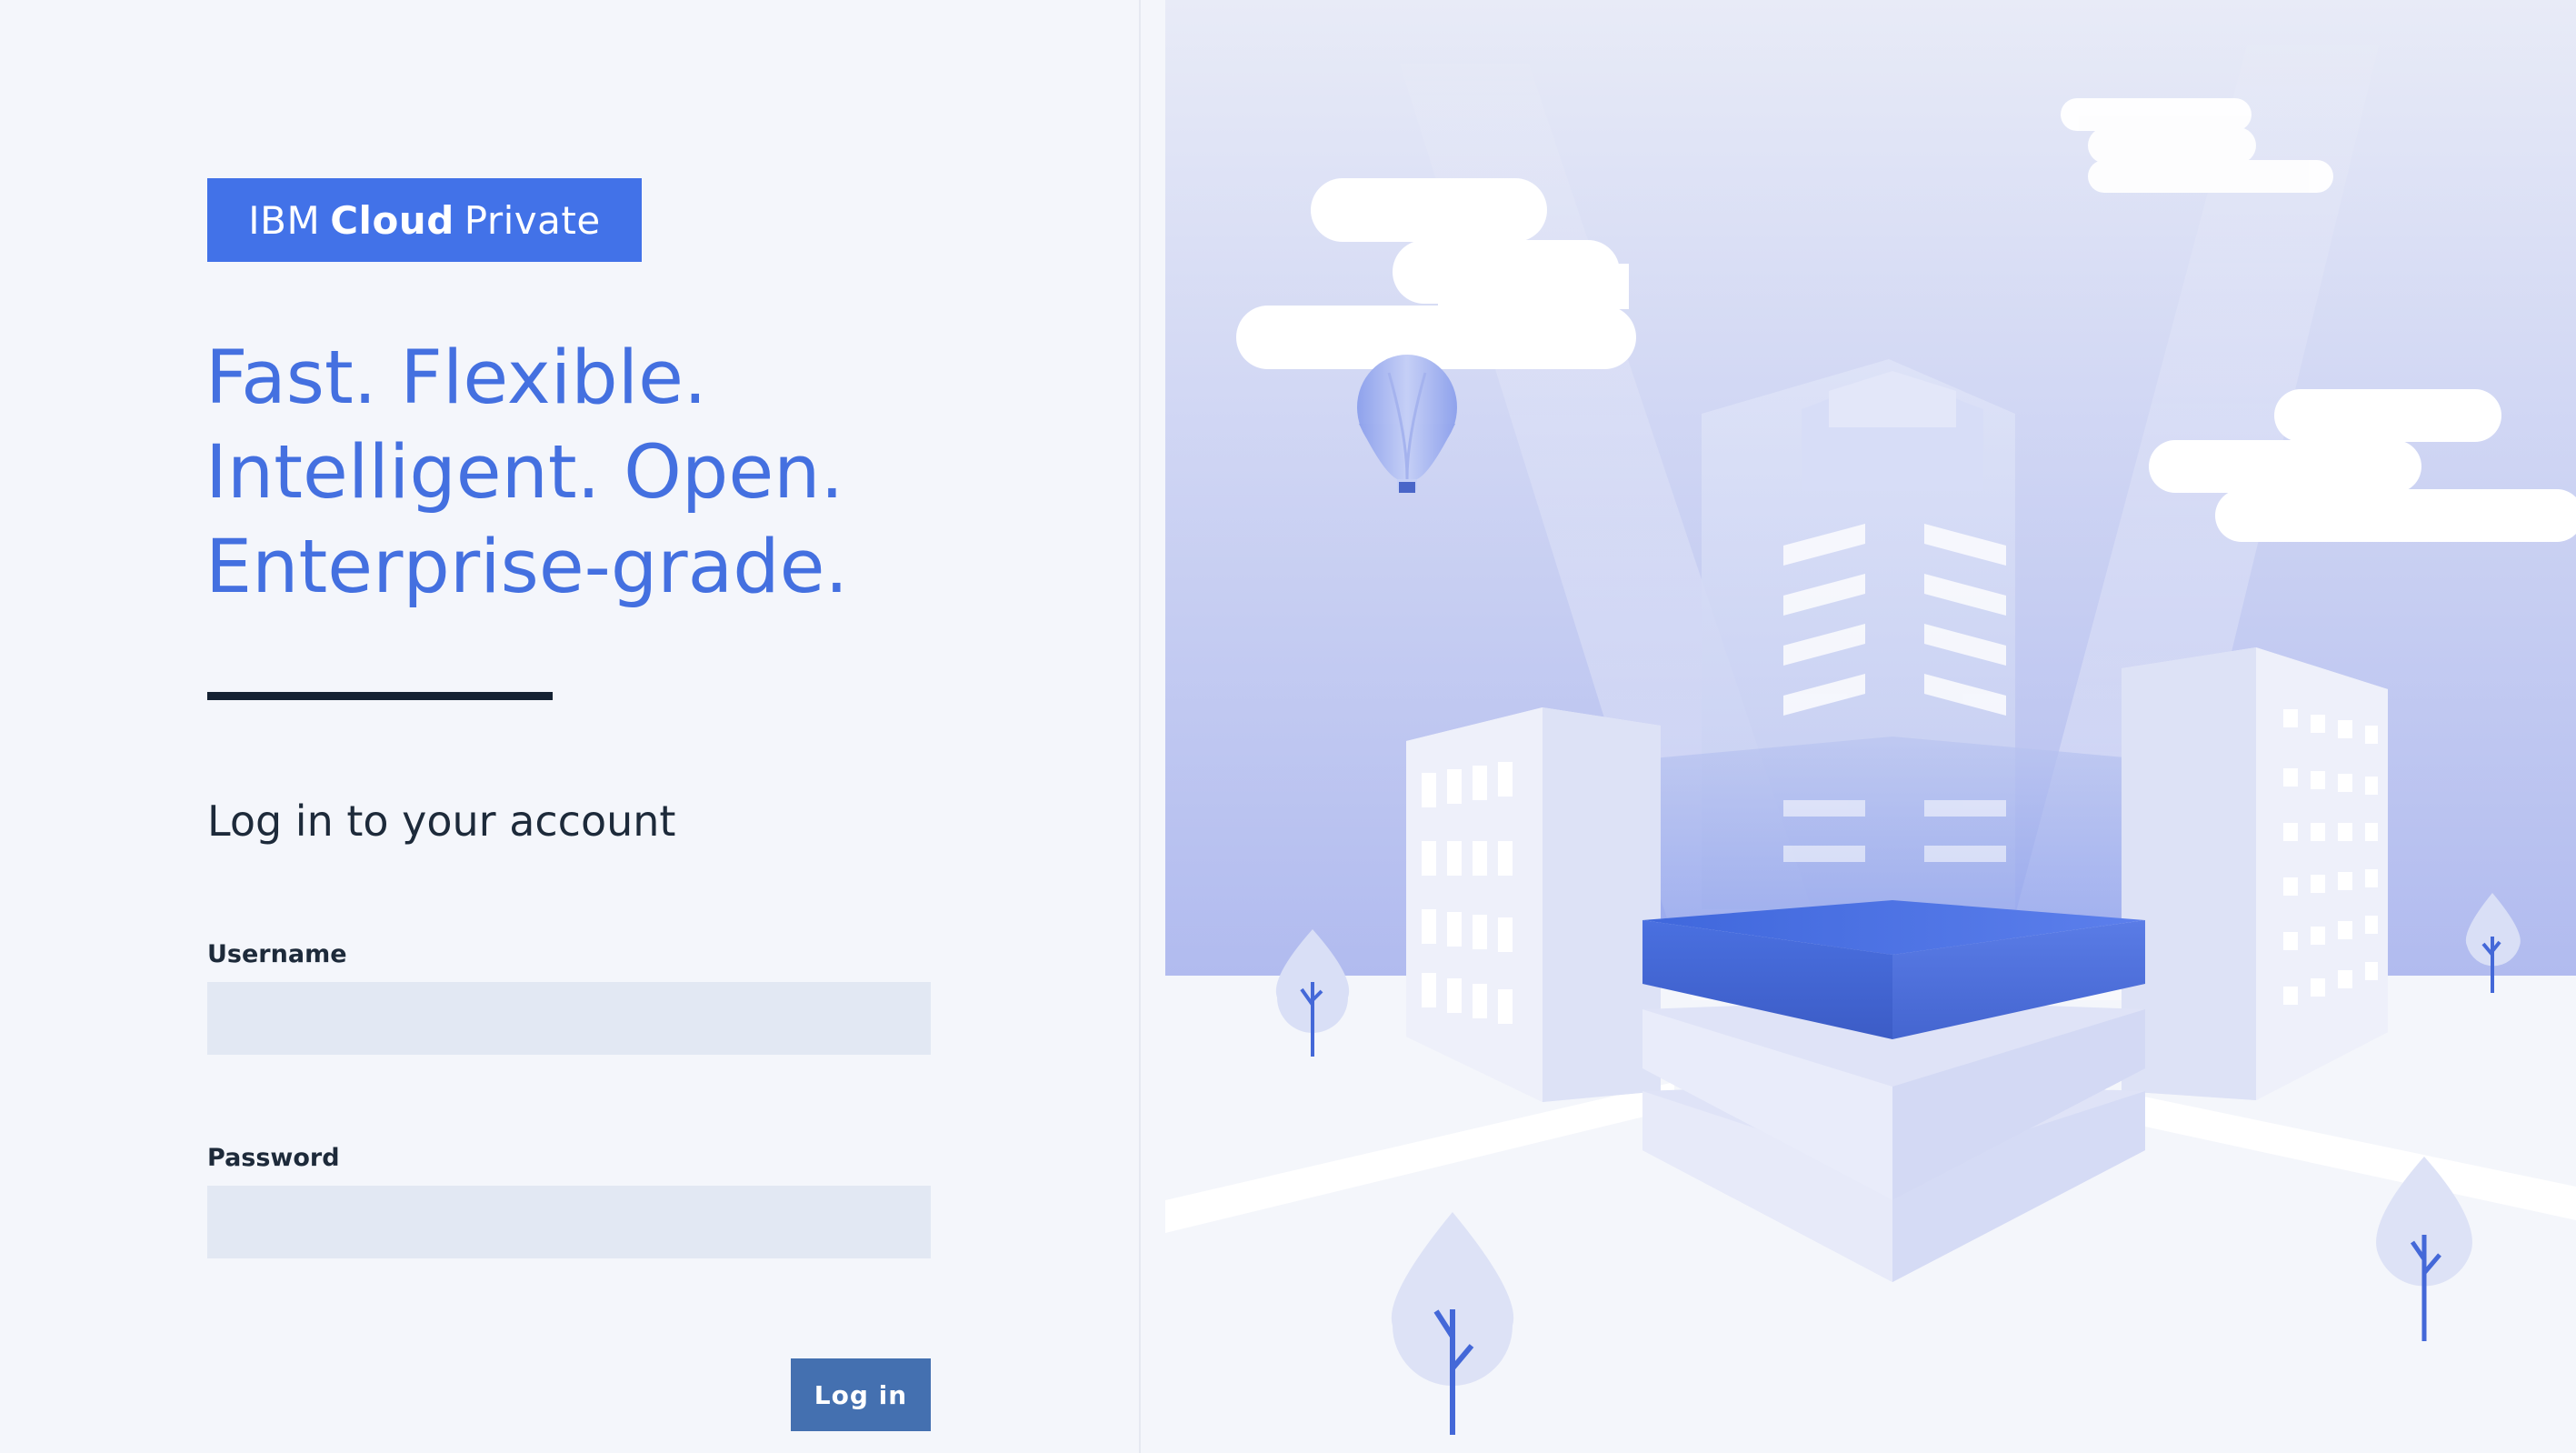 The width and height of the screenshot is (2576, 1453). I want to click on section-divider, so click(380, 696).